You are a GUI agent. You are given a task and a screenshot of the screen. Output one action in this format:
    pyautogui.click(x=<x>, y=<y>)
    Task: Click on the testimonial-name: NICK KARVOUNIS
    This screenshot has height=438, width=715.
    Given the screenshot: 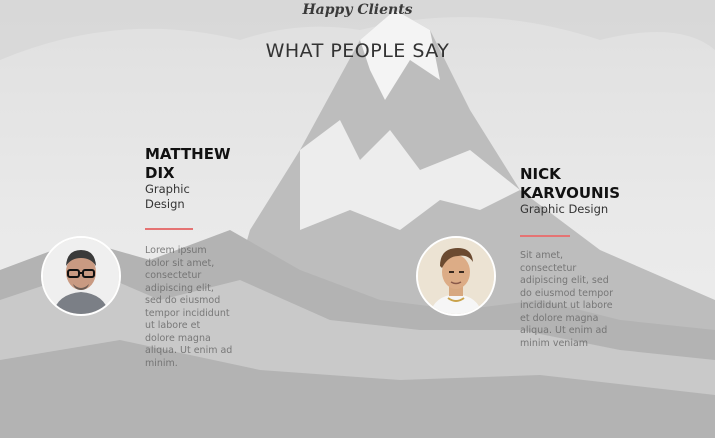 What is the action you would take?
    pyautogui.click(x=570, y=183)
    